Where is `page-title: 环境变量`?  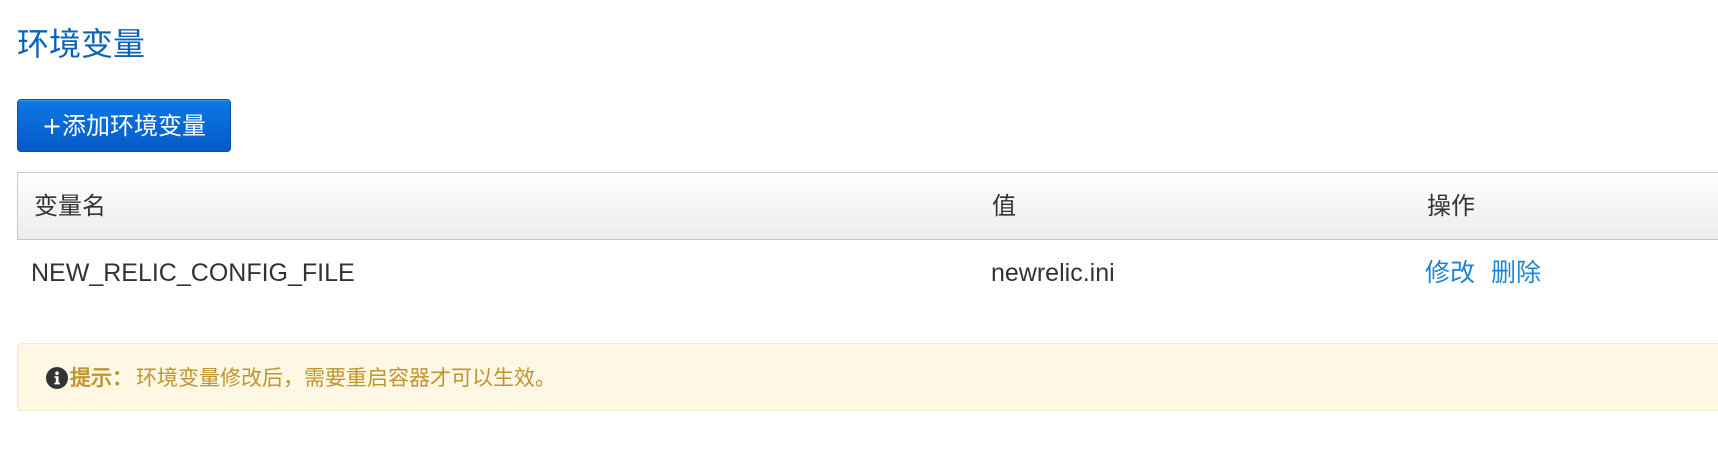 page-title: 环境变量 is located at coordinates (81, 44).